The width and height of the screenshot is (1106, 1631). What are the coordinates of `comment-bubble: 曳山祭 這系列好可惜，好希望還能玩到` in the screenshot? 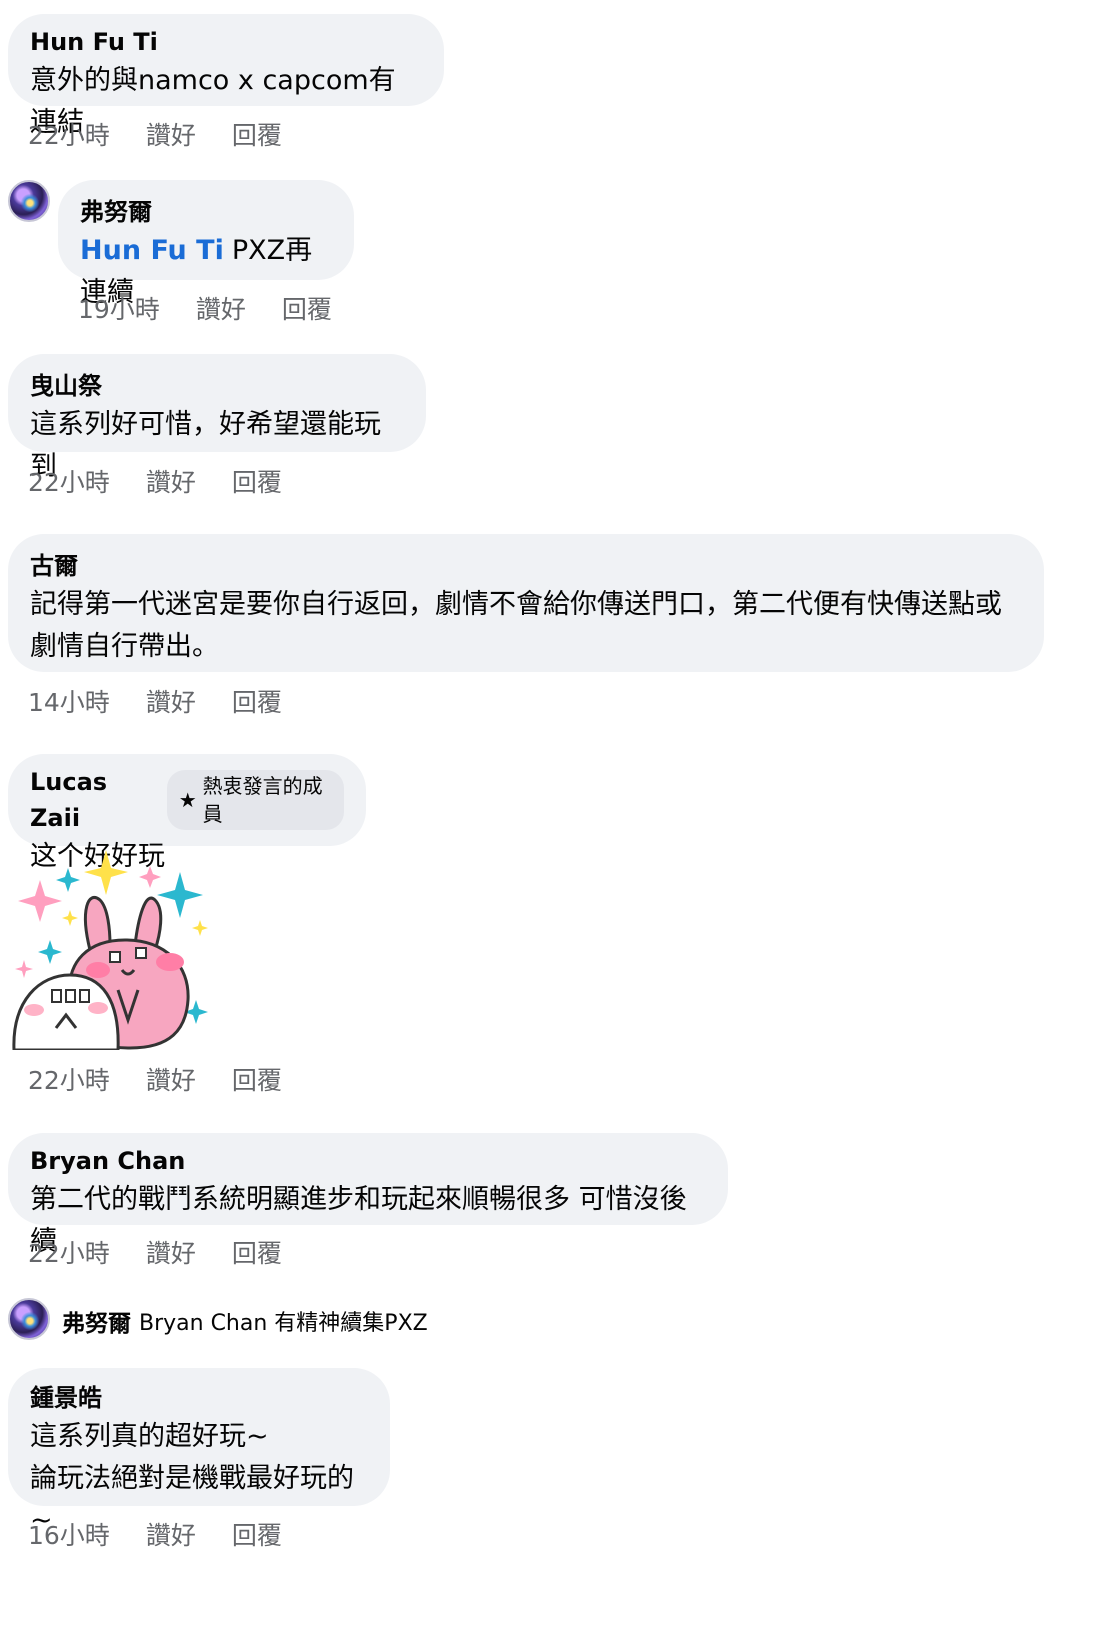 It's located at (217, 418).